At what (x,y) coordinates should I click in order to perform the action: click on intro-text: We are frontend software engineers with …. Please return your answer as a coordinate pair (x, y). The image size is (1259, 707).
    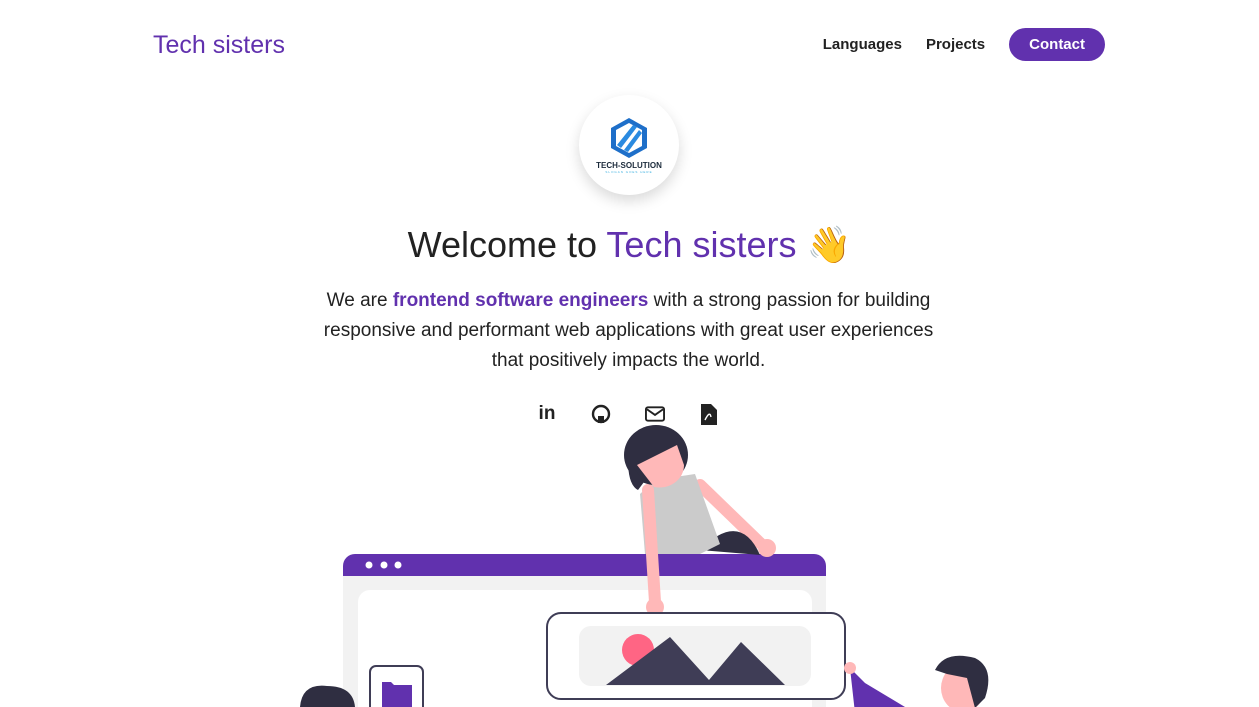
    Looking at the image, I should click on (628, 331).